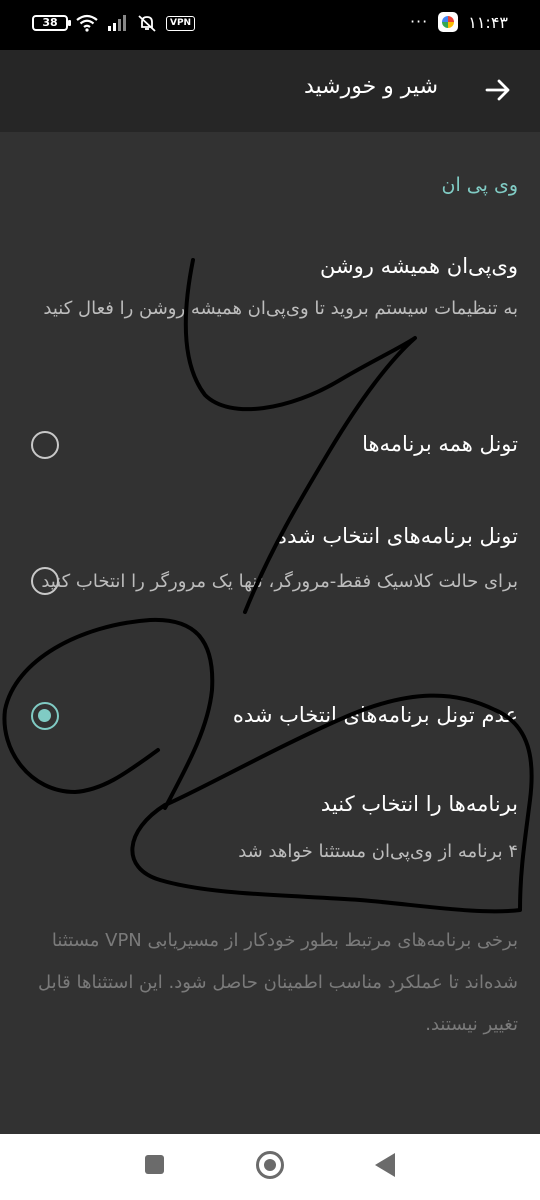  Describe the element at coordinates (45, 445) in the screenshot. I see `radio-tunnel-all-apps` at that location.